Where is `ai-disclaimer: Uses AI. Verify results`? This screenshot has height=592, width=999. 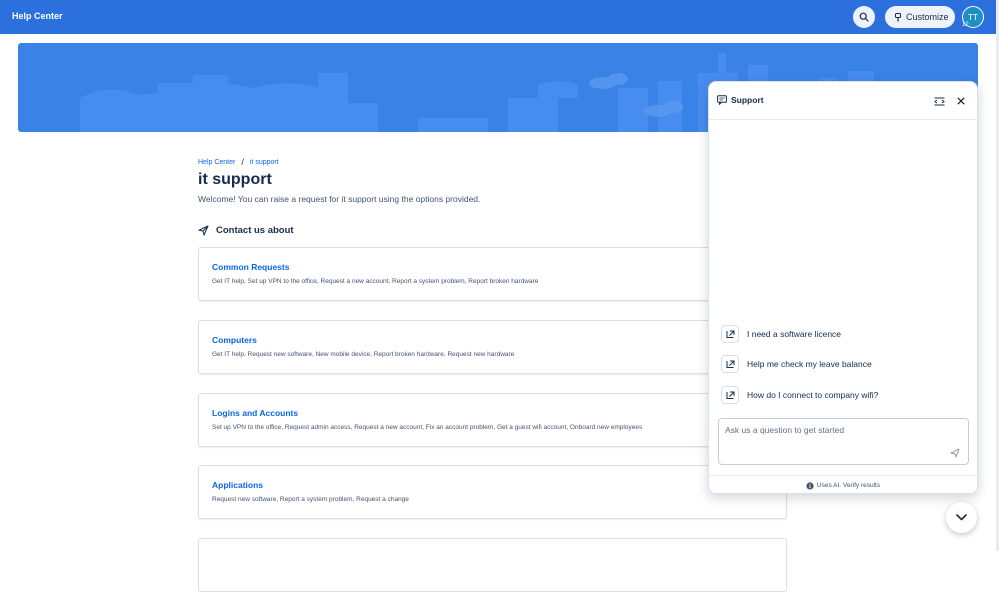 ai-disclaimer: Uses AI. Verify results is located at coordinates (843, 484).